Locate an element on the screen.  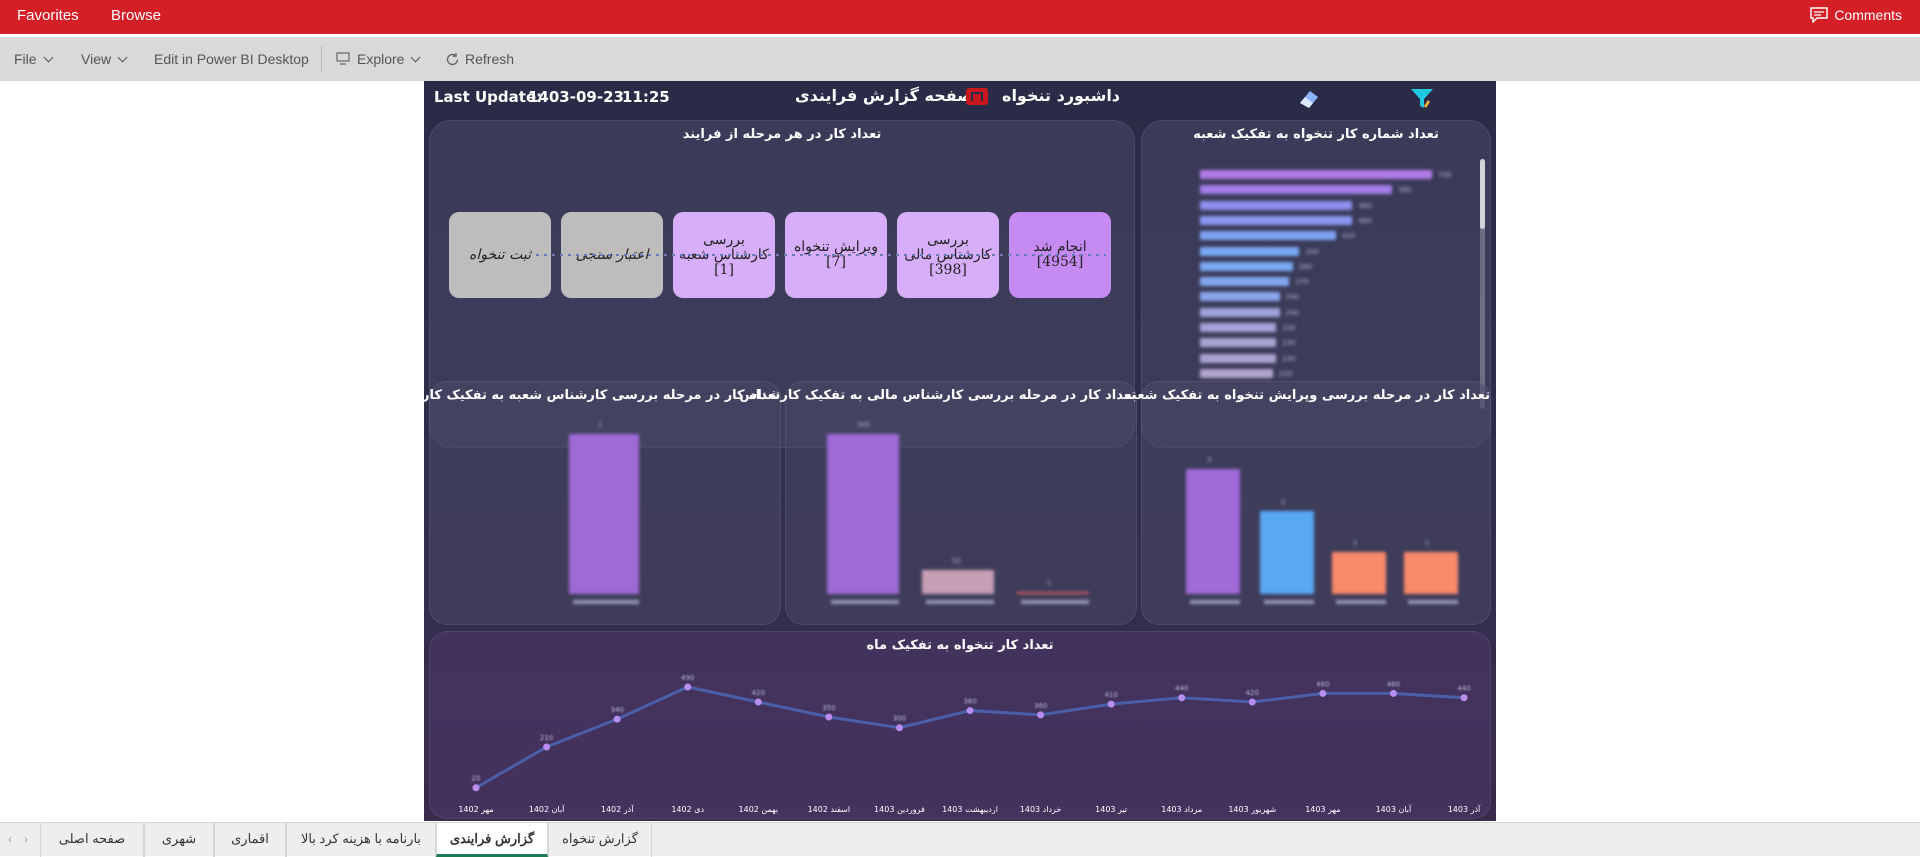
month-tick-label: آبان 1403 is located at coordinates (1394, 809).